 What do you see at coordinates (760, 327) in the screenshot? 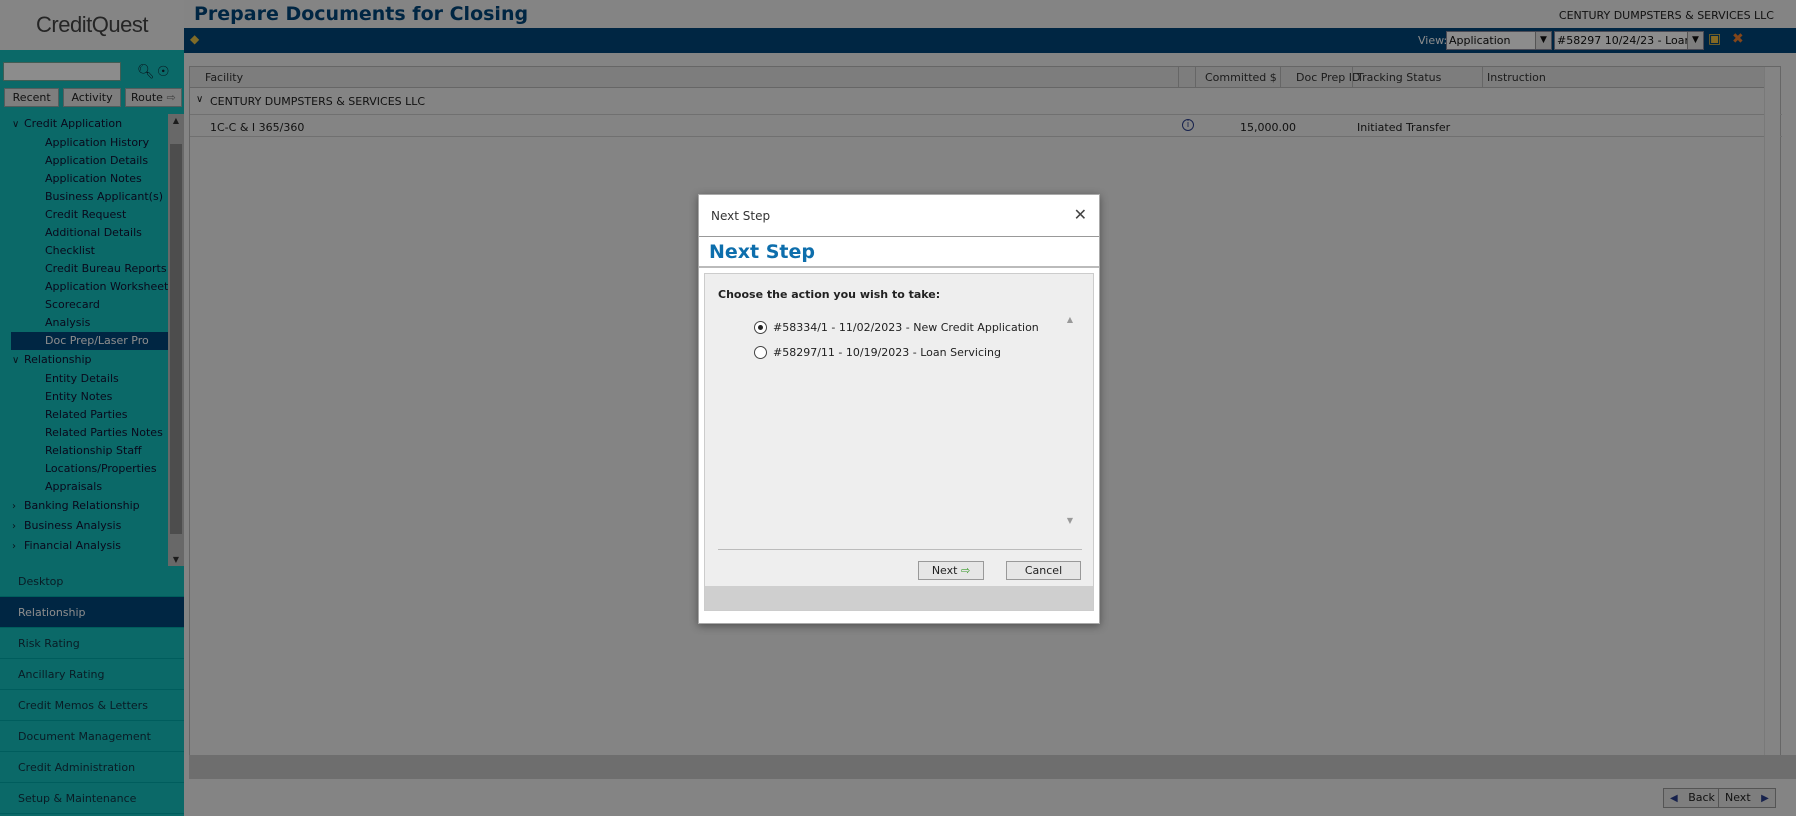
I see `radio-selected` at bounding box center [760, 327].